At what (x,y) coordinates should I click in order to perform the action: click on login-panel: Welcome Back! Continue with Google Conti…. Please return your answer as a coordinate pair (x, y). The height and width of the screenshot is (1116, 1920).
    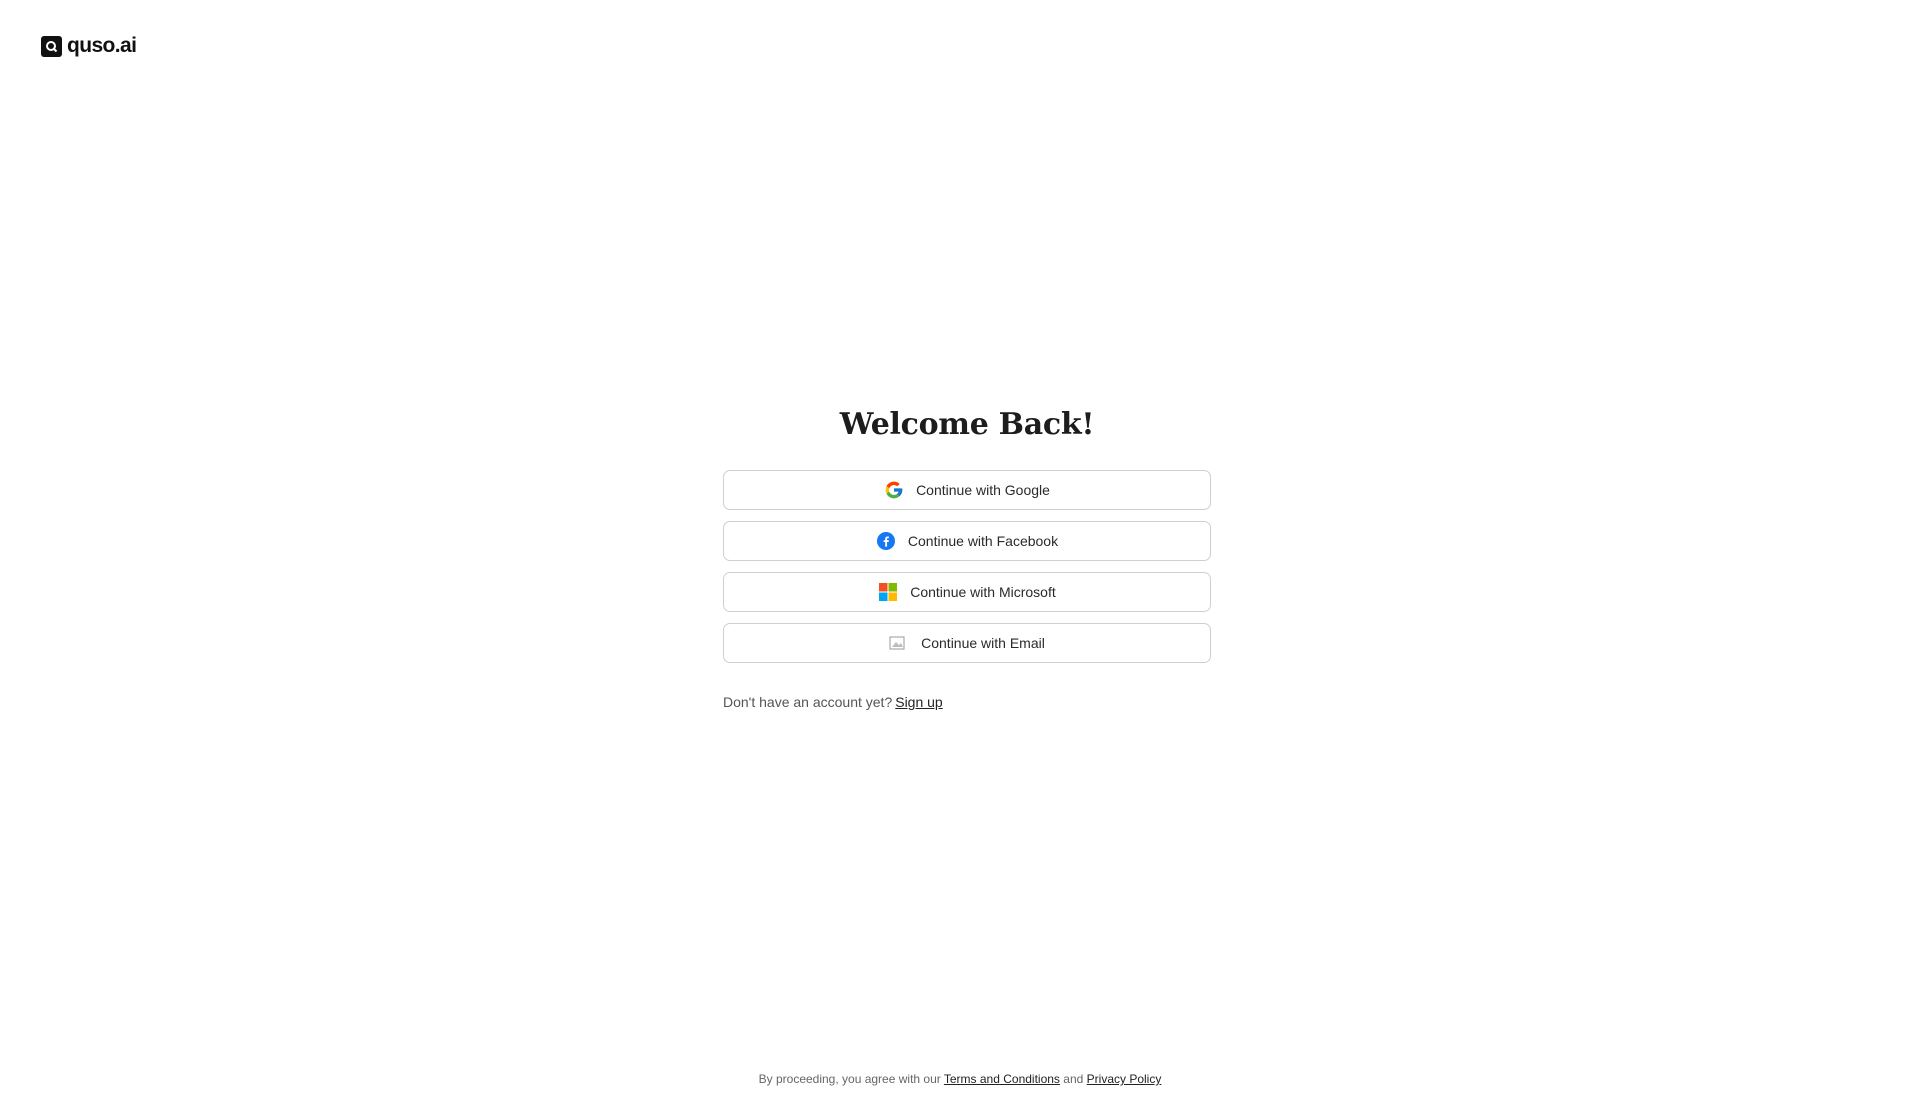
    Looking at the image, I should click on (967, 557).